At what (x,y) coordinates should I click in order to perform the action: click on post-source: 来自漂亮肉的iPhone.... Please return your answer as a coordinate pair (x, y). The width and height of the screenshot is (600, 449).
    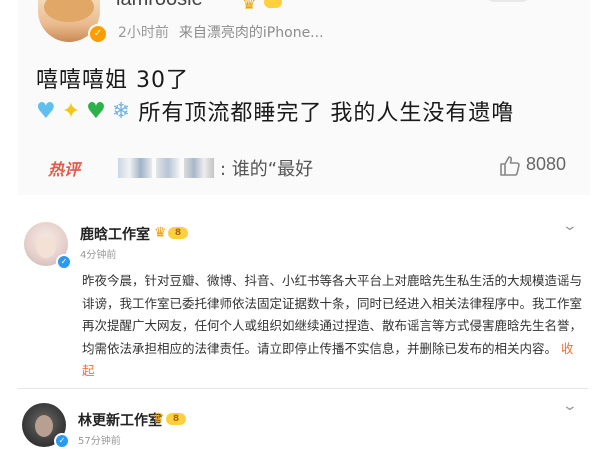
    Looking at the image, I should click on (251, 33).